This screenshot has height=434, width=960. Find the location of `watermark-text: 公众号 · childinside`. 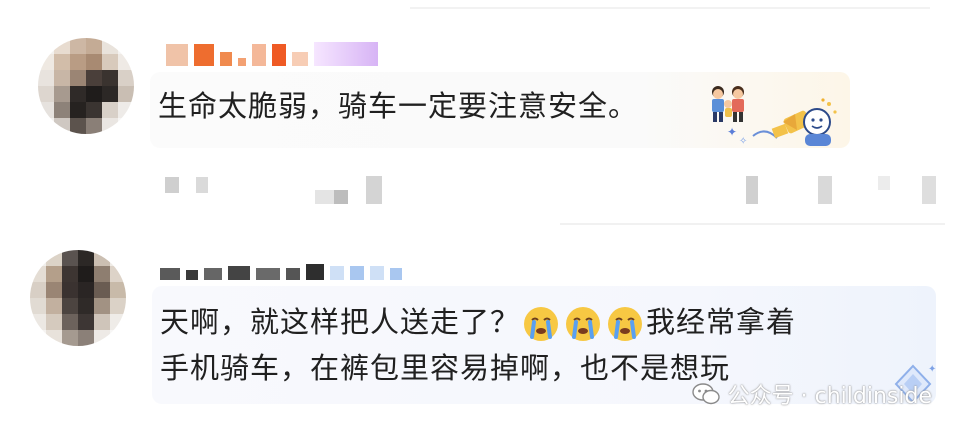

watermark-text: 公众号 · childinside is located at coordinates (829, 396).